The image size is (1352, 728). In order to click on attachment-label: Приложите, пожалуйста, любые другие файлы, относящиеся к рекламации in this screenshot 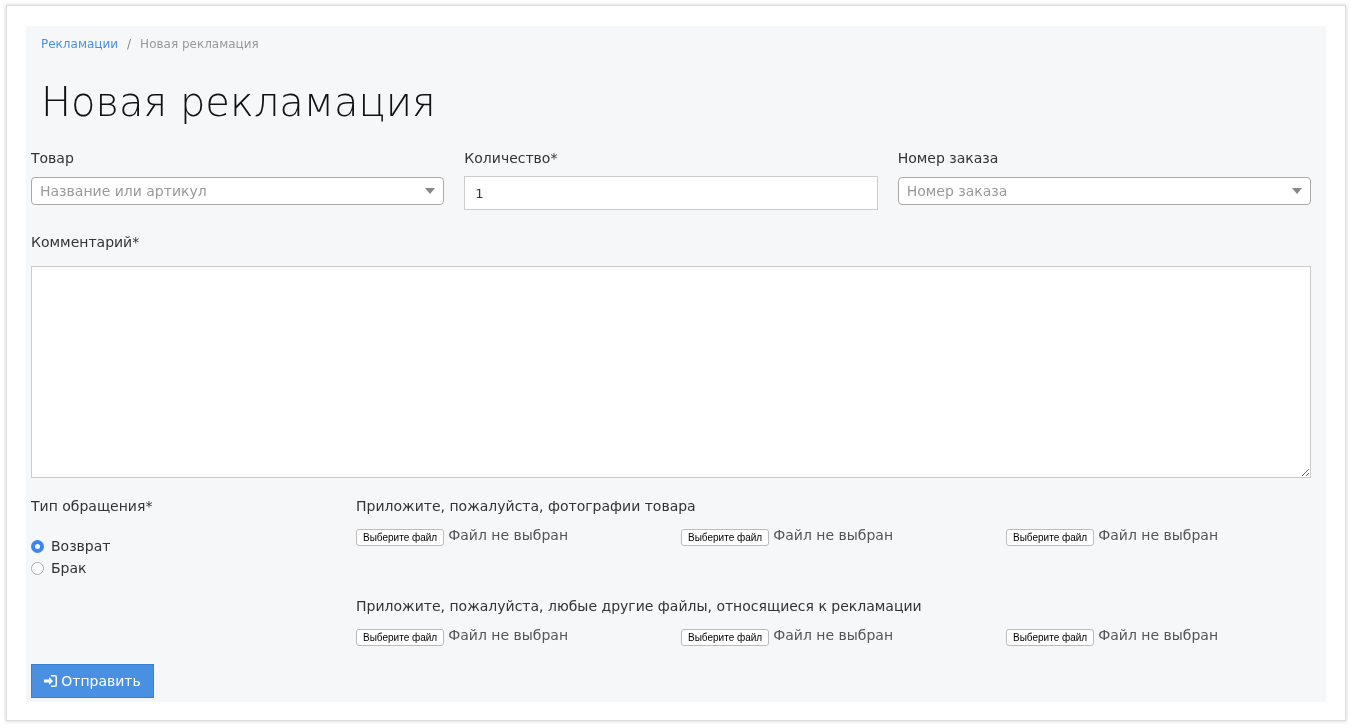, I will do `click(639, 607)`.